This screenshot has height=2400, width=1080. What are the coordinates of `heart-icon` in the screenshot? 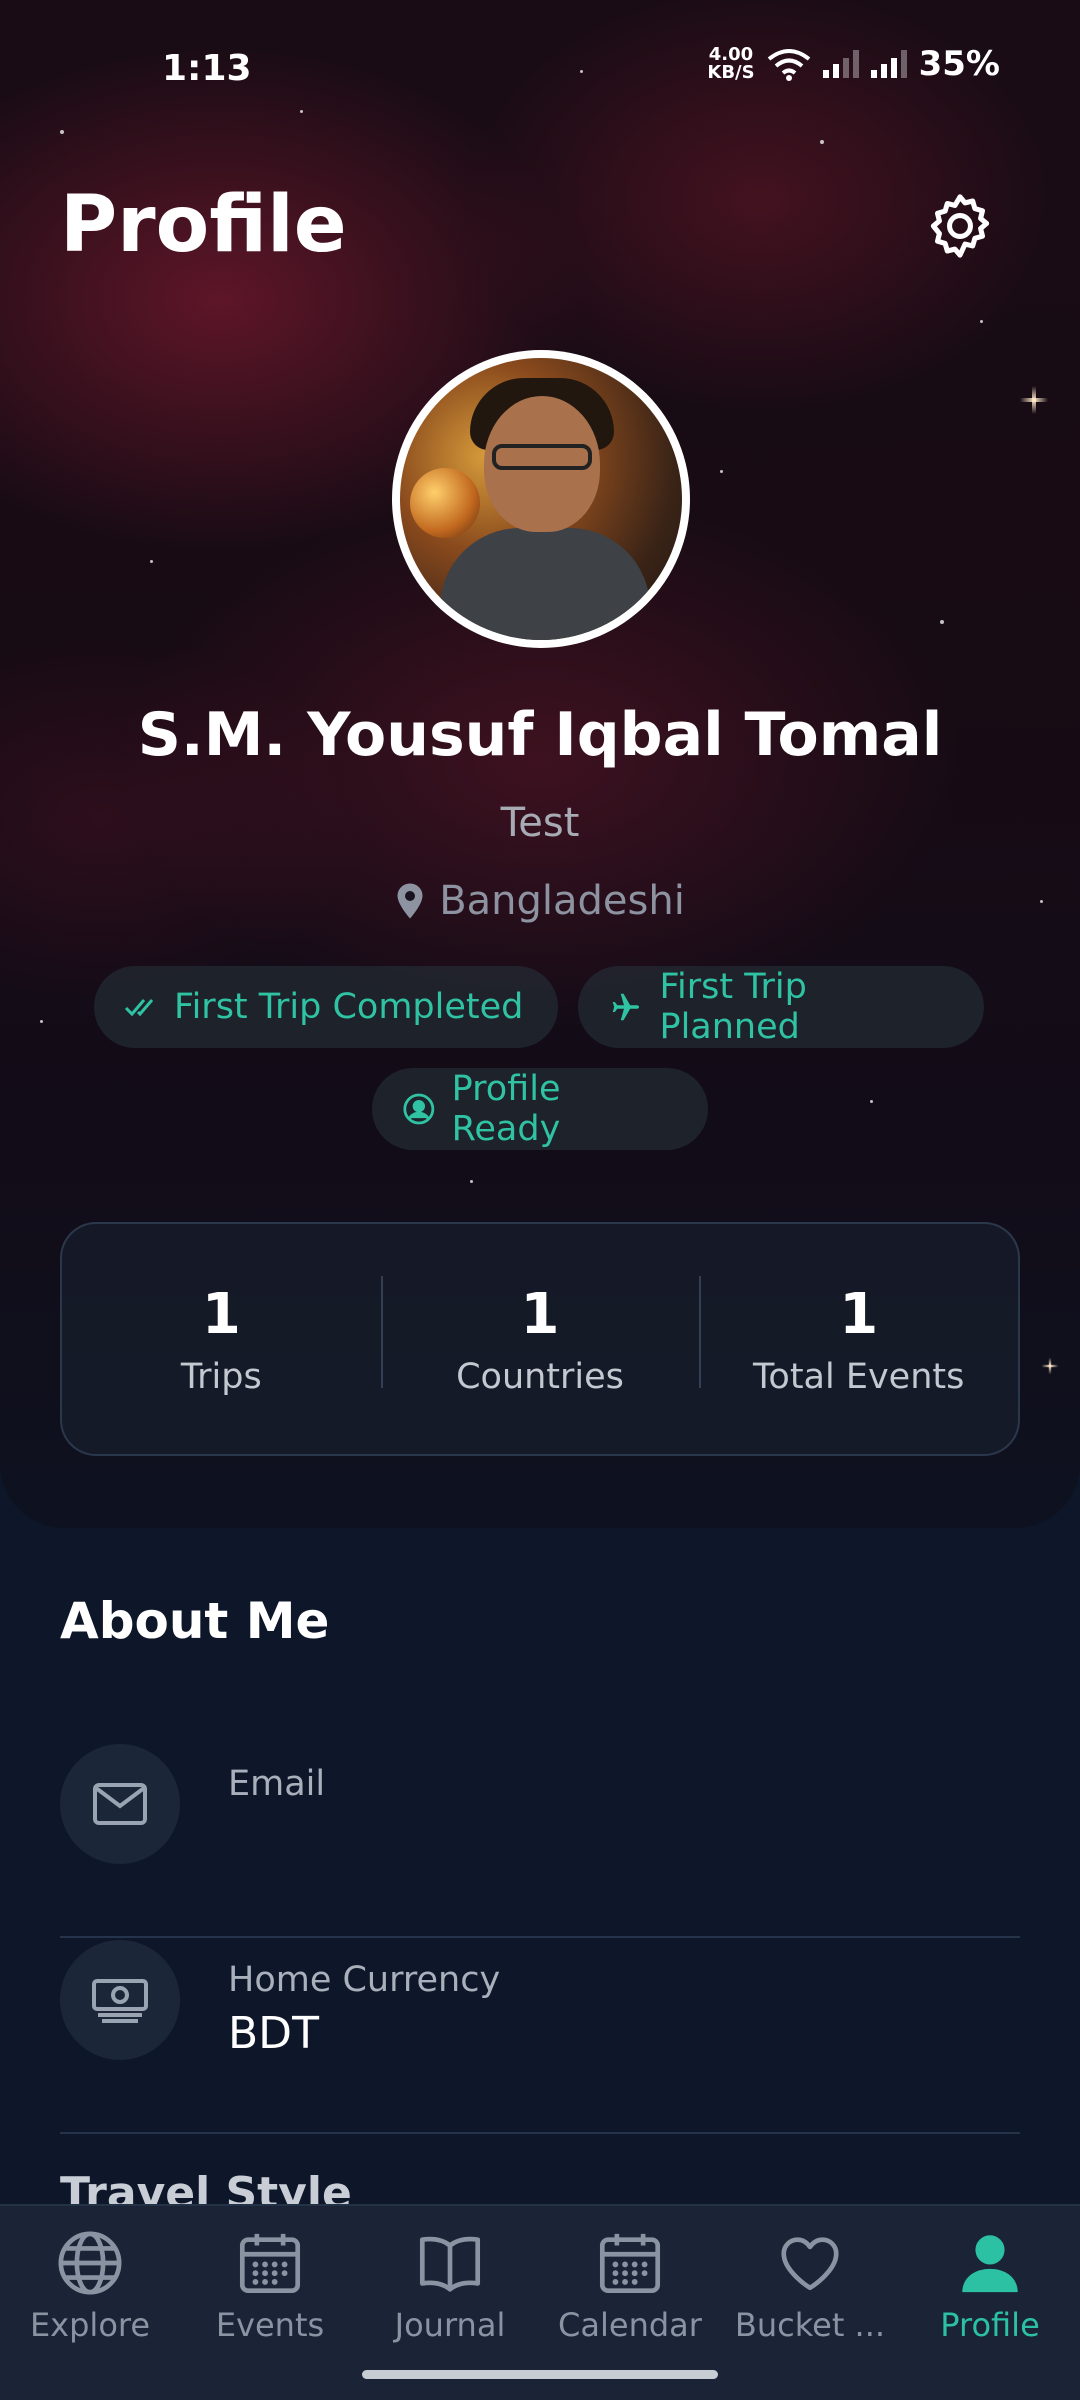 It's located at (810, 2264).